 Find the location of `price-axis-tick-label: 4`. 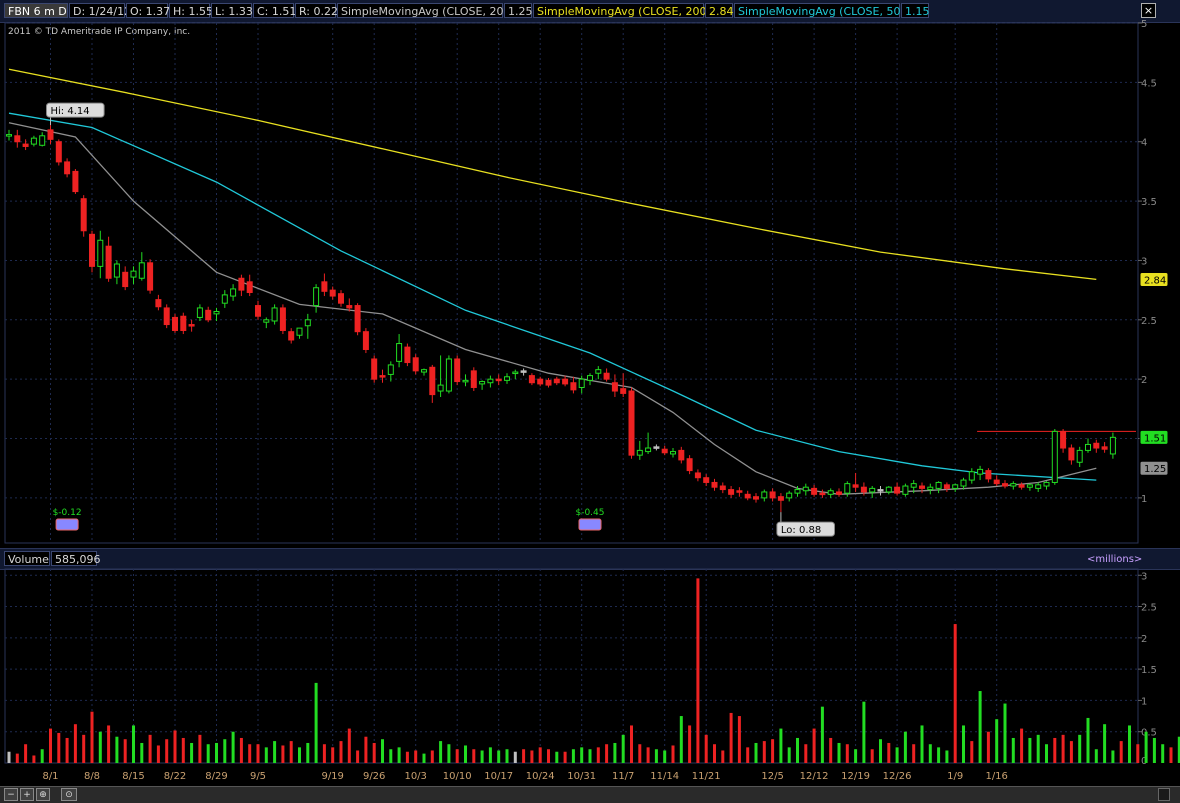

price-axis-tick-label: 4 is located at coordinates (1144, 143).